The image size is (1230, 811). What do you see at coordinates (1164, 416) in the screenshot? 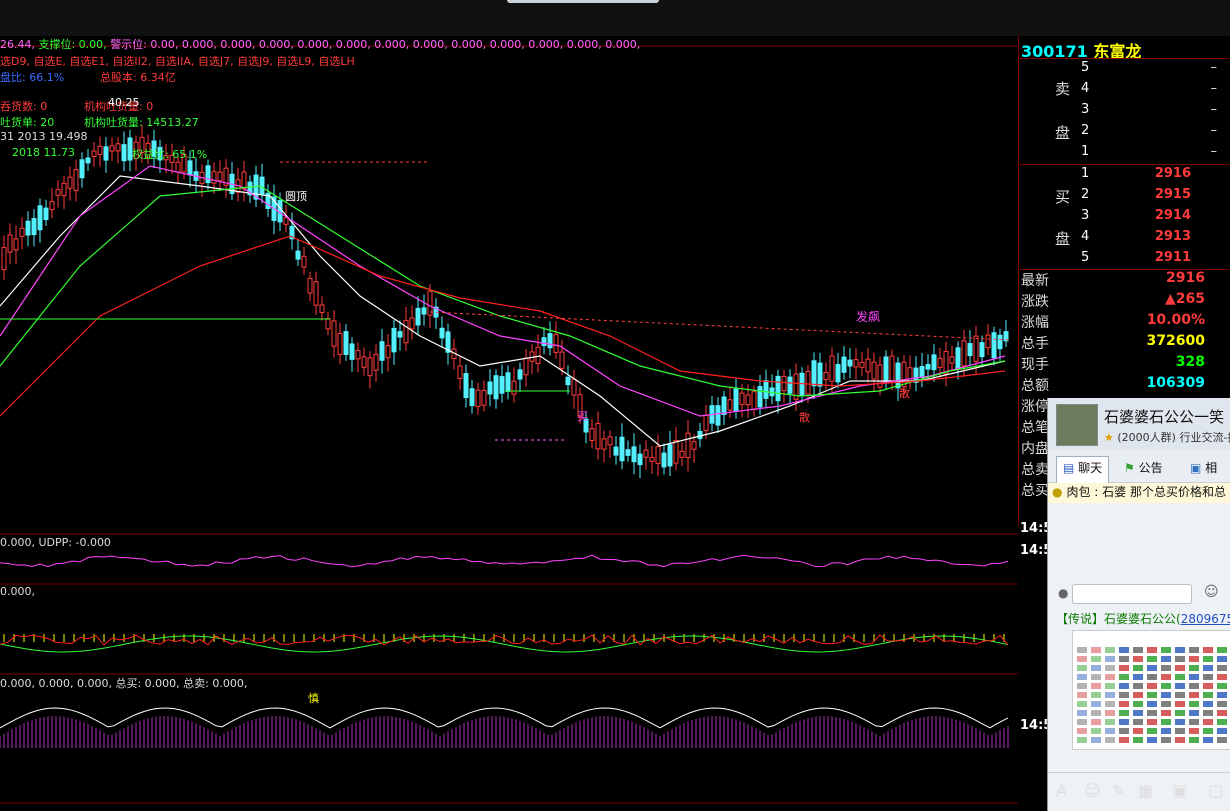
I see `group-name: 石婆婆石公公一笑` at bounding box center [1164, 416].